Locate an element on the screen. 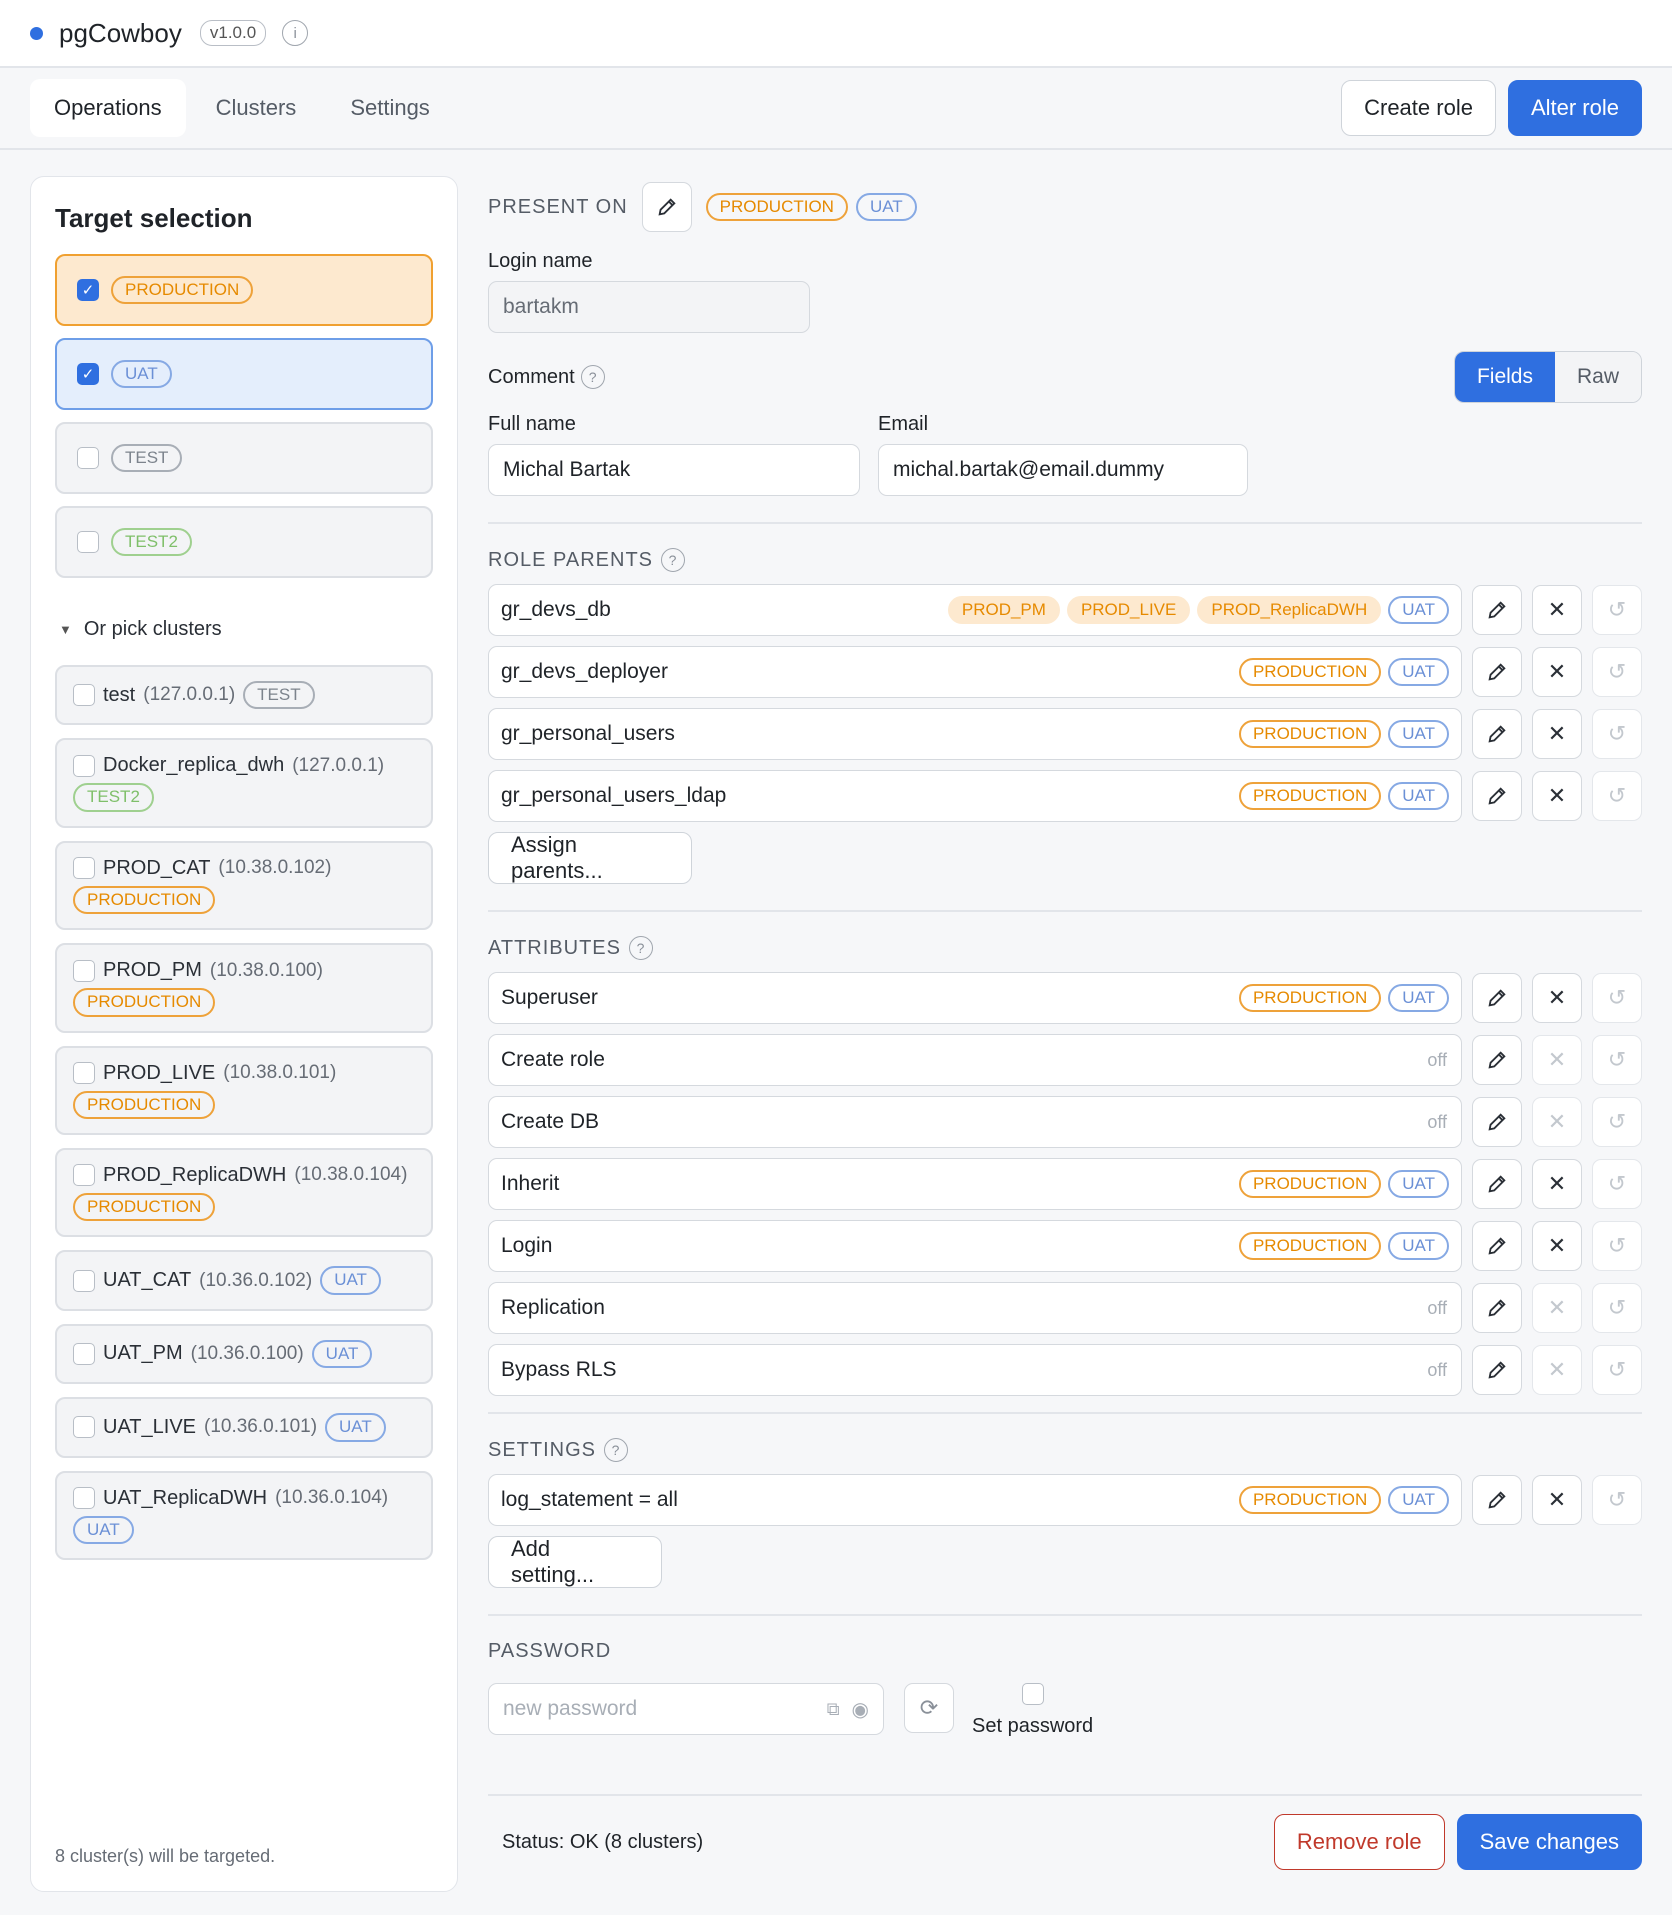 The image size is (1672, 1915). email-input: michal.bartak@email.dummy is located at coordinates (1063, 470).